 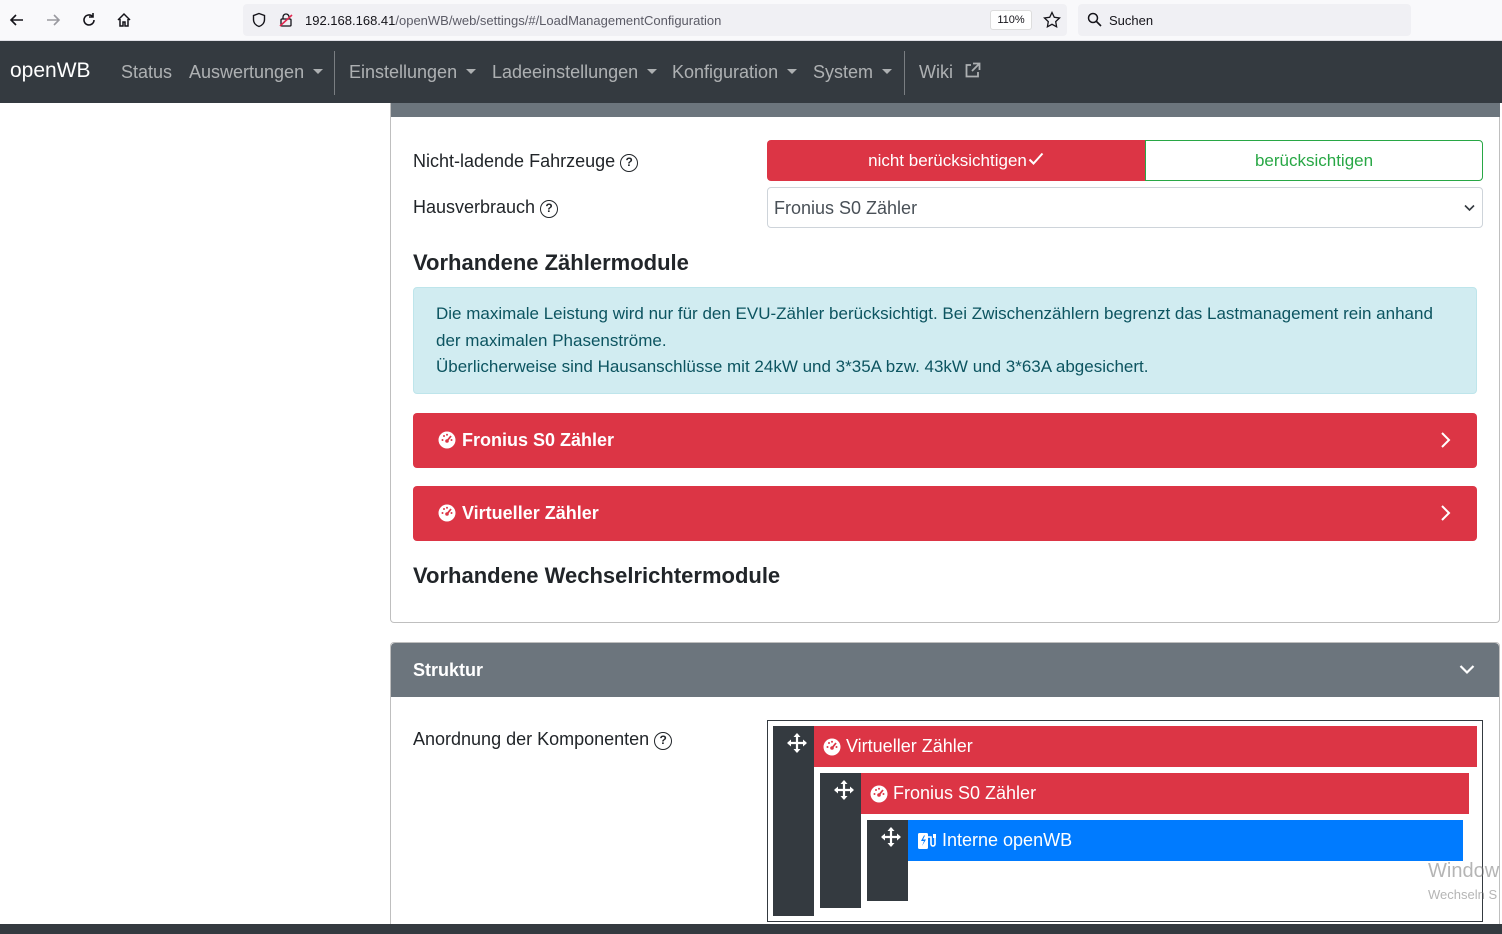 I want to click on tree-node-children: Fronius S0 Zähler Interne openWB, so click(x=1145, y=841).